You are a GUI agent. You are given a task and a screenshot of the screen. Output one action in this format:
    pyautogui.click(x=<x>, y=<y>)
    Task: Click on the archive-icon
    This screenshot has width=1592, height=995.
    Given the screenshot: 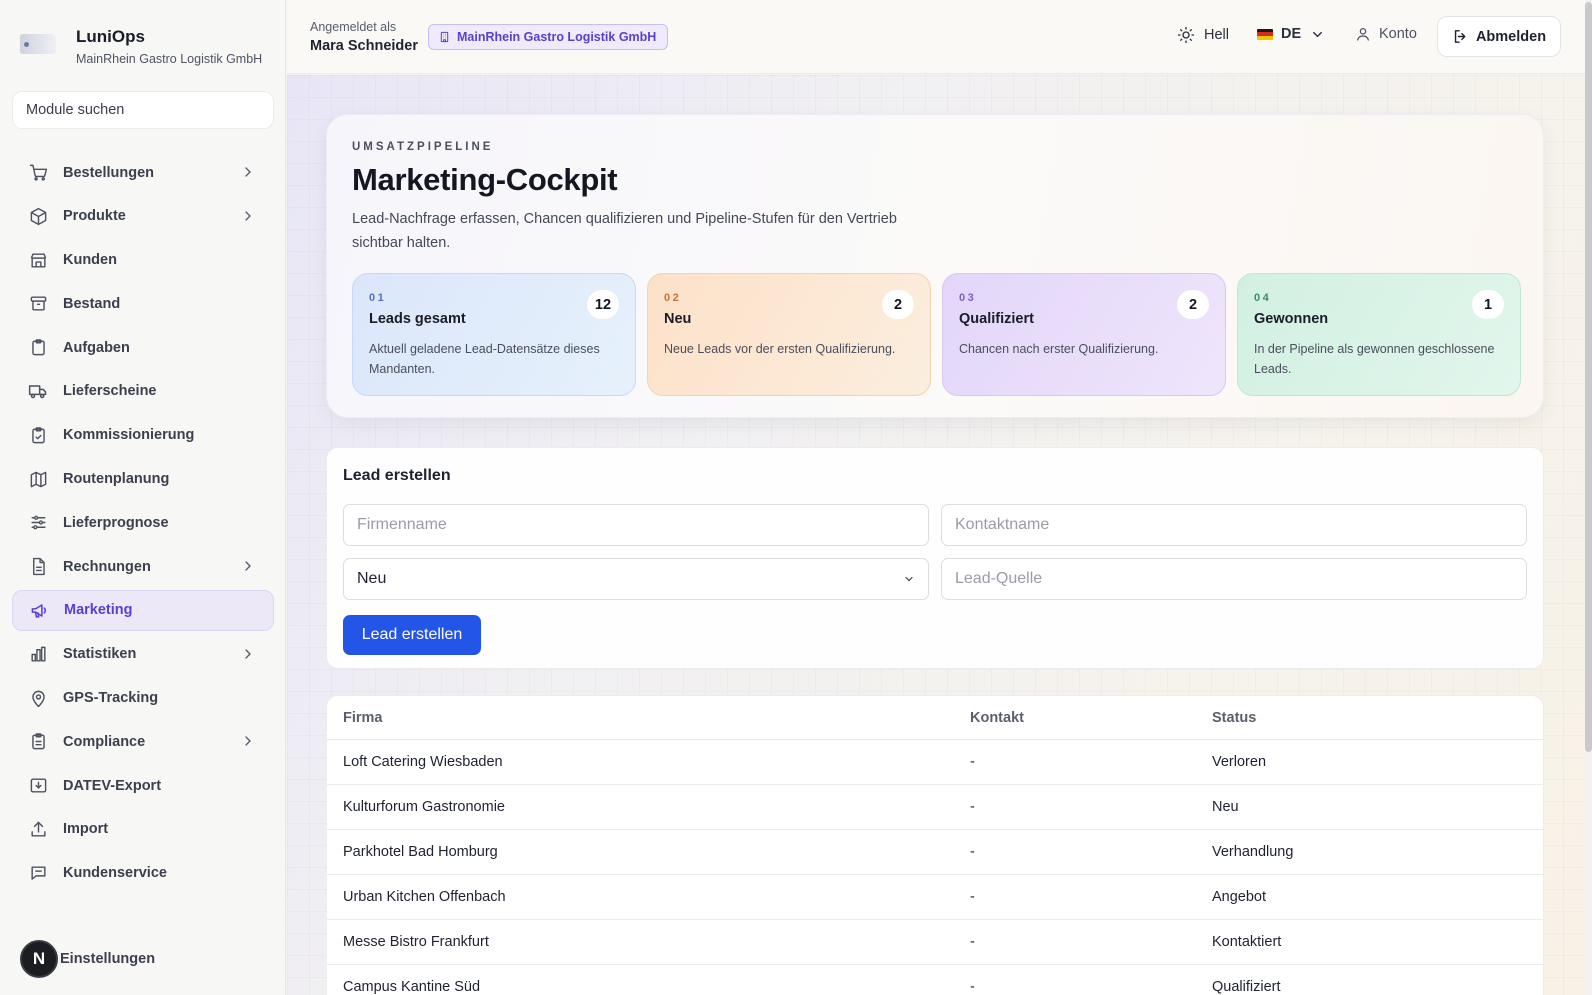 What is the action you would take?
    pyautogui.click(x=38, y=304)
    